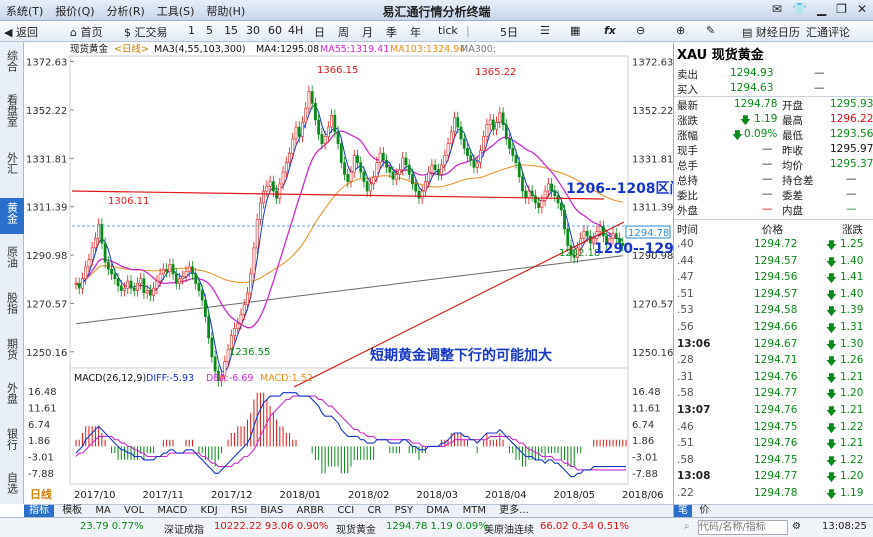 The height and width of the screenshot is (537, 873). I want to click on label-high0: 1306.11, so click(128, 201).